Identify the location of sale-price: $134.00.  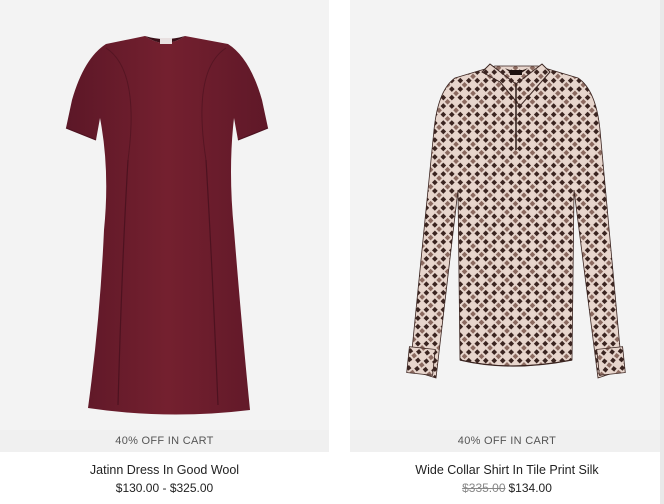
(530, 488).